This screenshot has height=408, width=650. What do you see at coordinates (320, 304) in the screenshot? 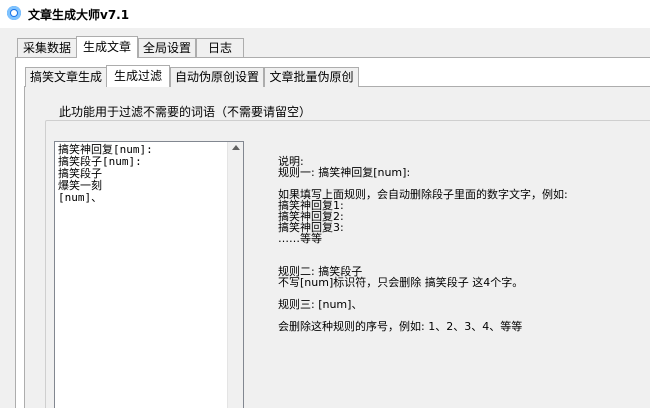
I see `help-line: 规则三: [num]、` at bounding box center [320, 304].